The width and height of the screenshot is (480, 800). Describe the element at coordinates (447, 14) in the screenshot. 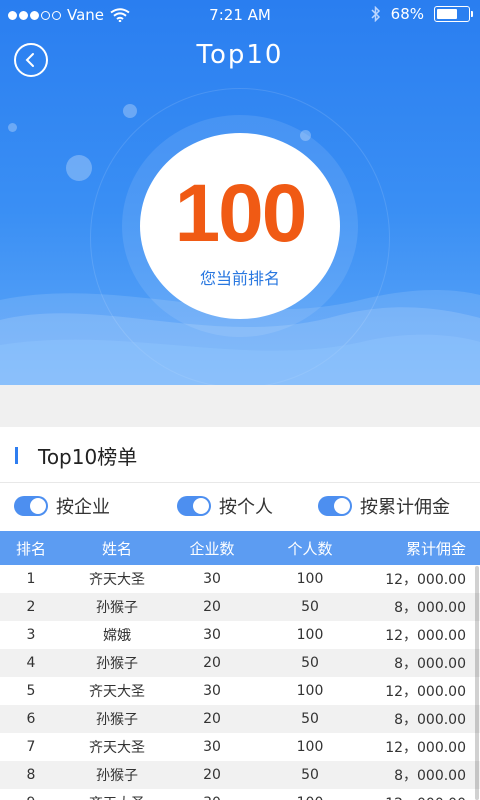

I see `battery-fill` at that location.